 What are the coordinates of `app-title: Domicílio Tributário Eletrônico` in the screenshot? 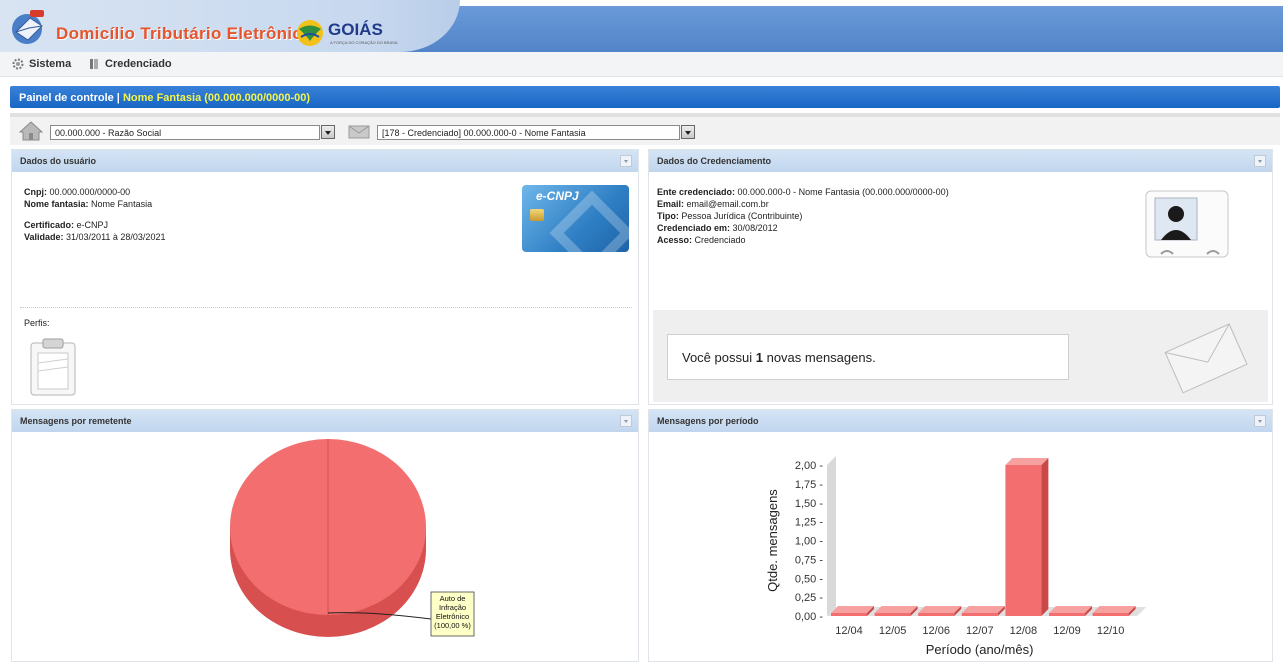 It's located at (184, 33).